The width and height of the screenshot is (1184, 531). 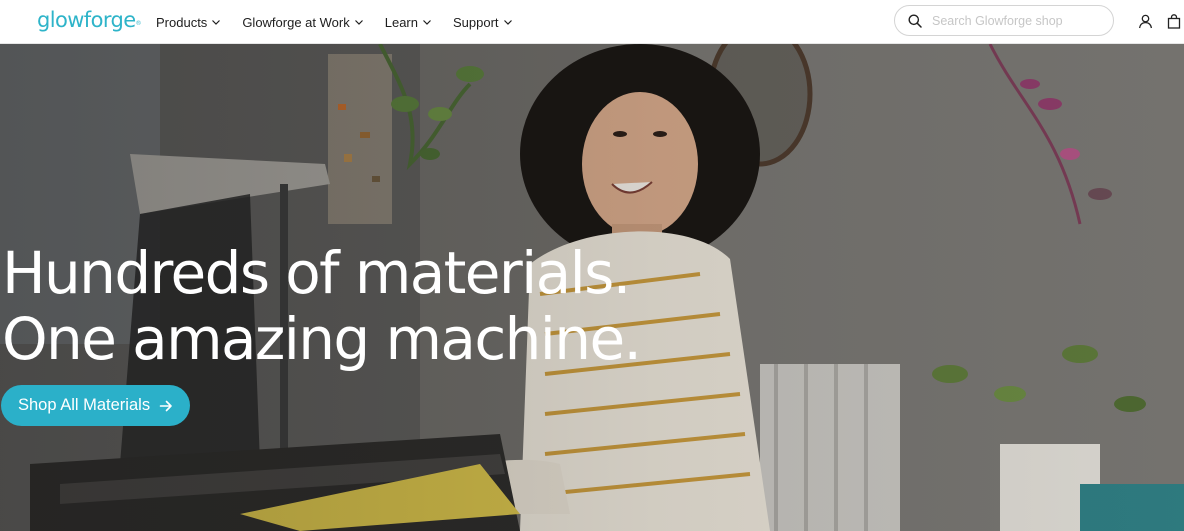 What do you see at coordinates (166, 406) in the screenshot?
I see `arrow-right-icon` at bounding box center [166, 406].